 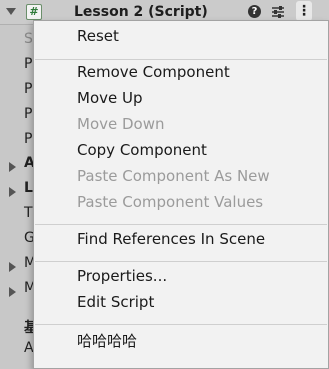 I want to click on menu-item-copy-component: Copy Component, so click(x=142, y=154).